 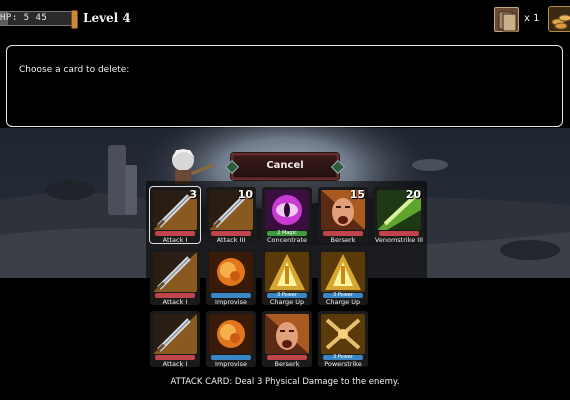 What do you see at coordinates (231, 215) in the screenshot?
I see `card-attack-iii: 10 Attack III` at bounding box center [231, 215].